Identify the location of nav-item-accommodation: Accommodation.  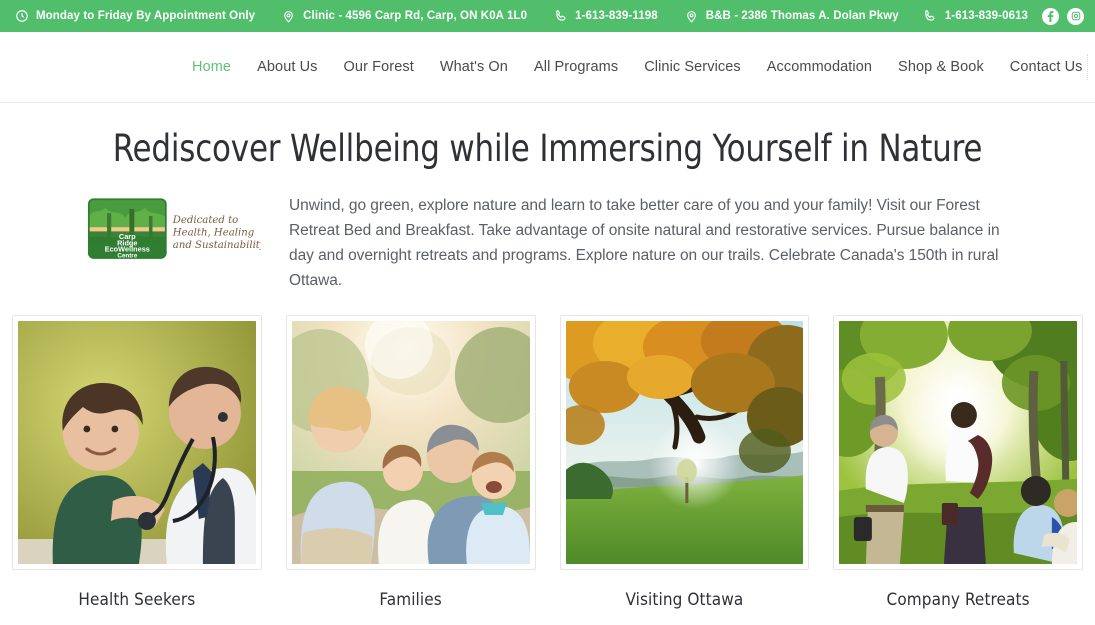
(819, 67).